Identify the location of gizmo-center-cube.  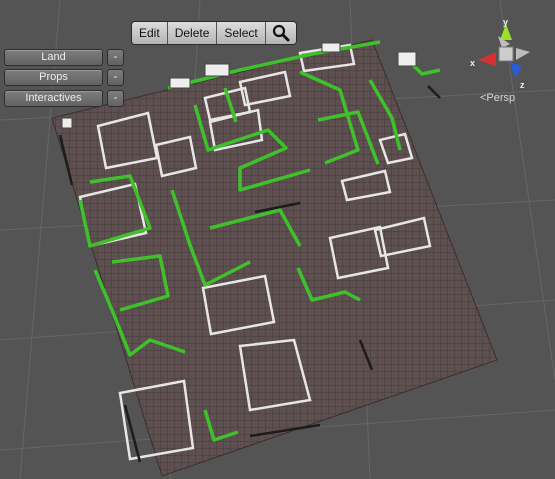
(506, 54).